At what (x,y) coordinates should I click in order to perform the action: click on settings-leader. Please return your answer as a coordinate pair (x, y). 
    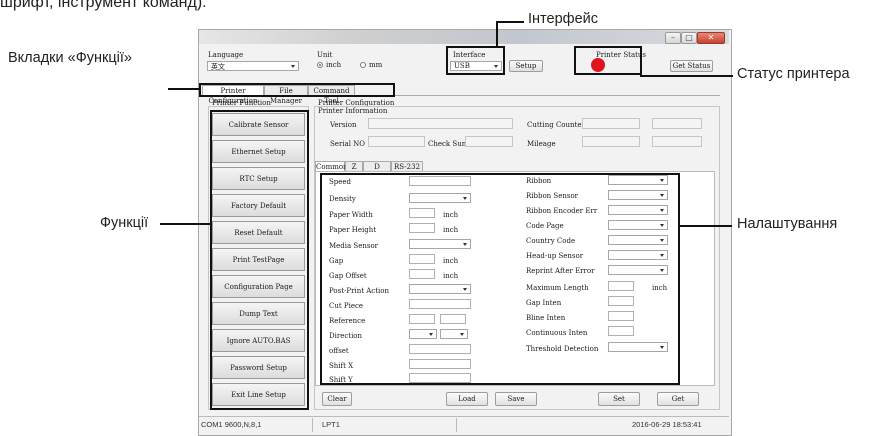
    Looking at the image, I should click on (706, 226).